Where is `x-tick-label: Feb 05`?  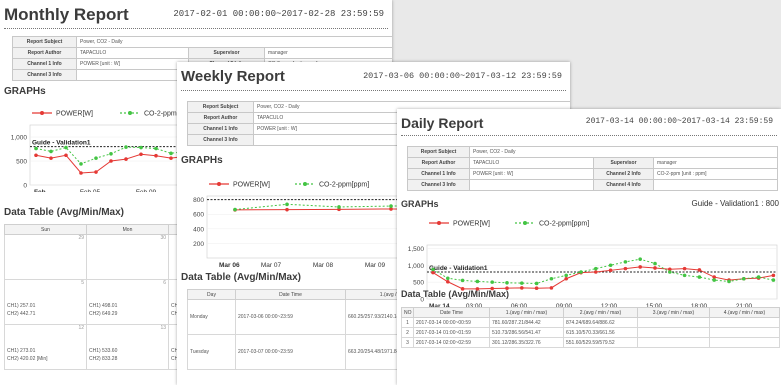
x-tick-label: Feb 05 is located at coordinates (90, 190).